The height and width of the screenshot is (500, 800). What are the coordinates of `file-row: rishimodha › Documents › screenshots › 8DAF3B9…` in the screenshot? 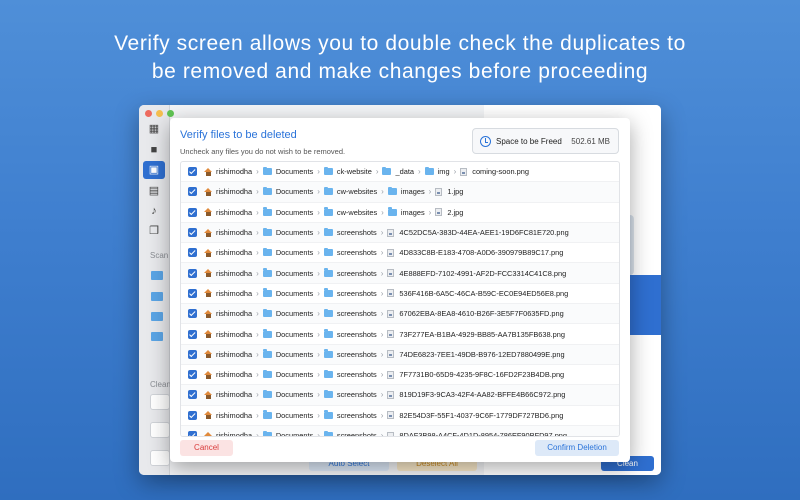 It's located at (400, 431).